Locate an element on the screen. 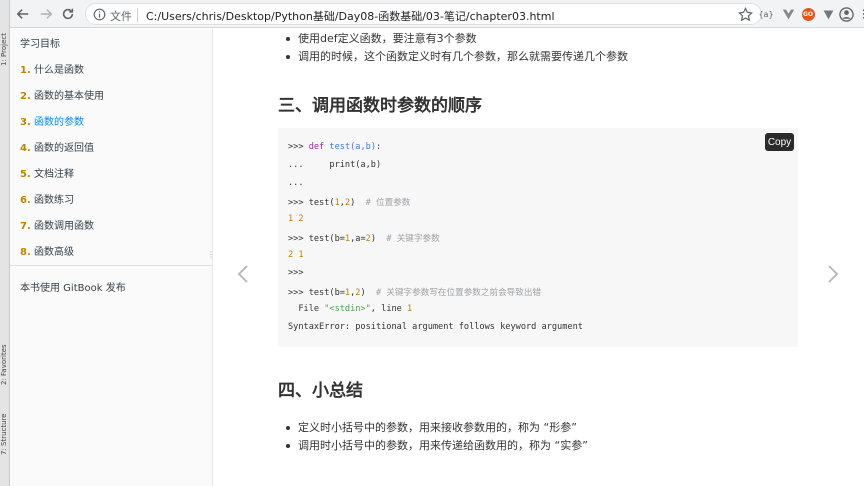  code-line: >>> test(1,2) # 位置参数 is located at coordinates (349, 203).